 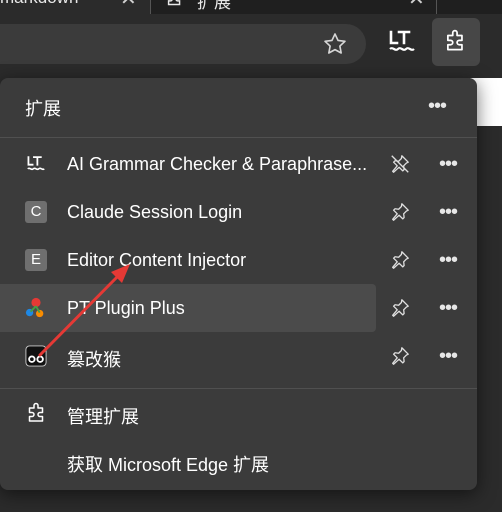 What do you see at coordinates (103, 417) in the screenshot?
I see `manage-extensions-label: 管理扩展` at bounding box center [103, 417].